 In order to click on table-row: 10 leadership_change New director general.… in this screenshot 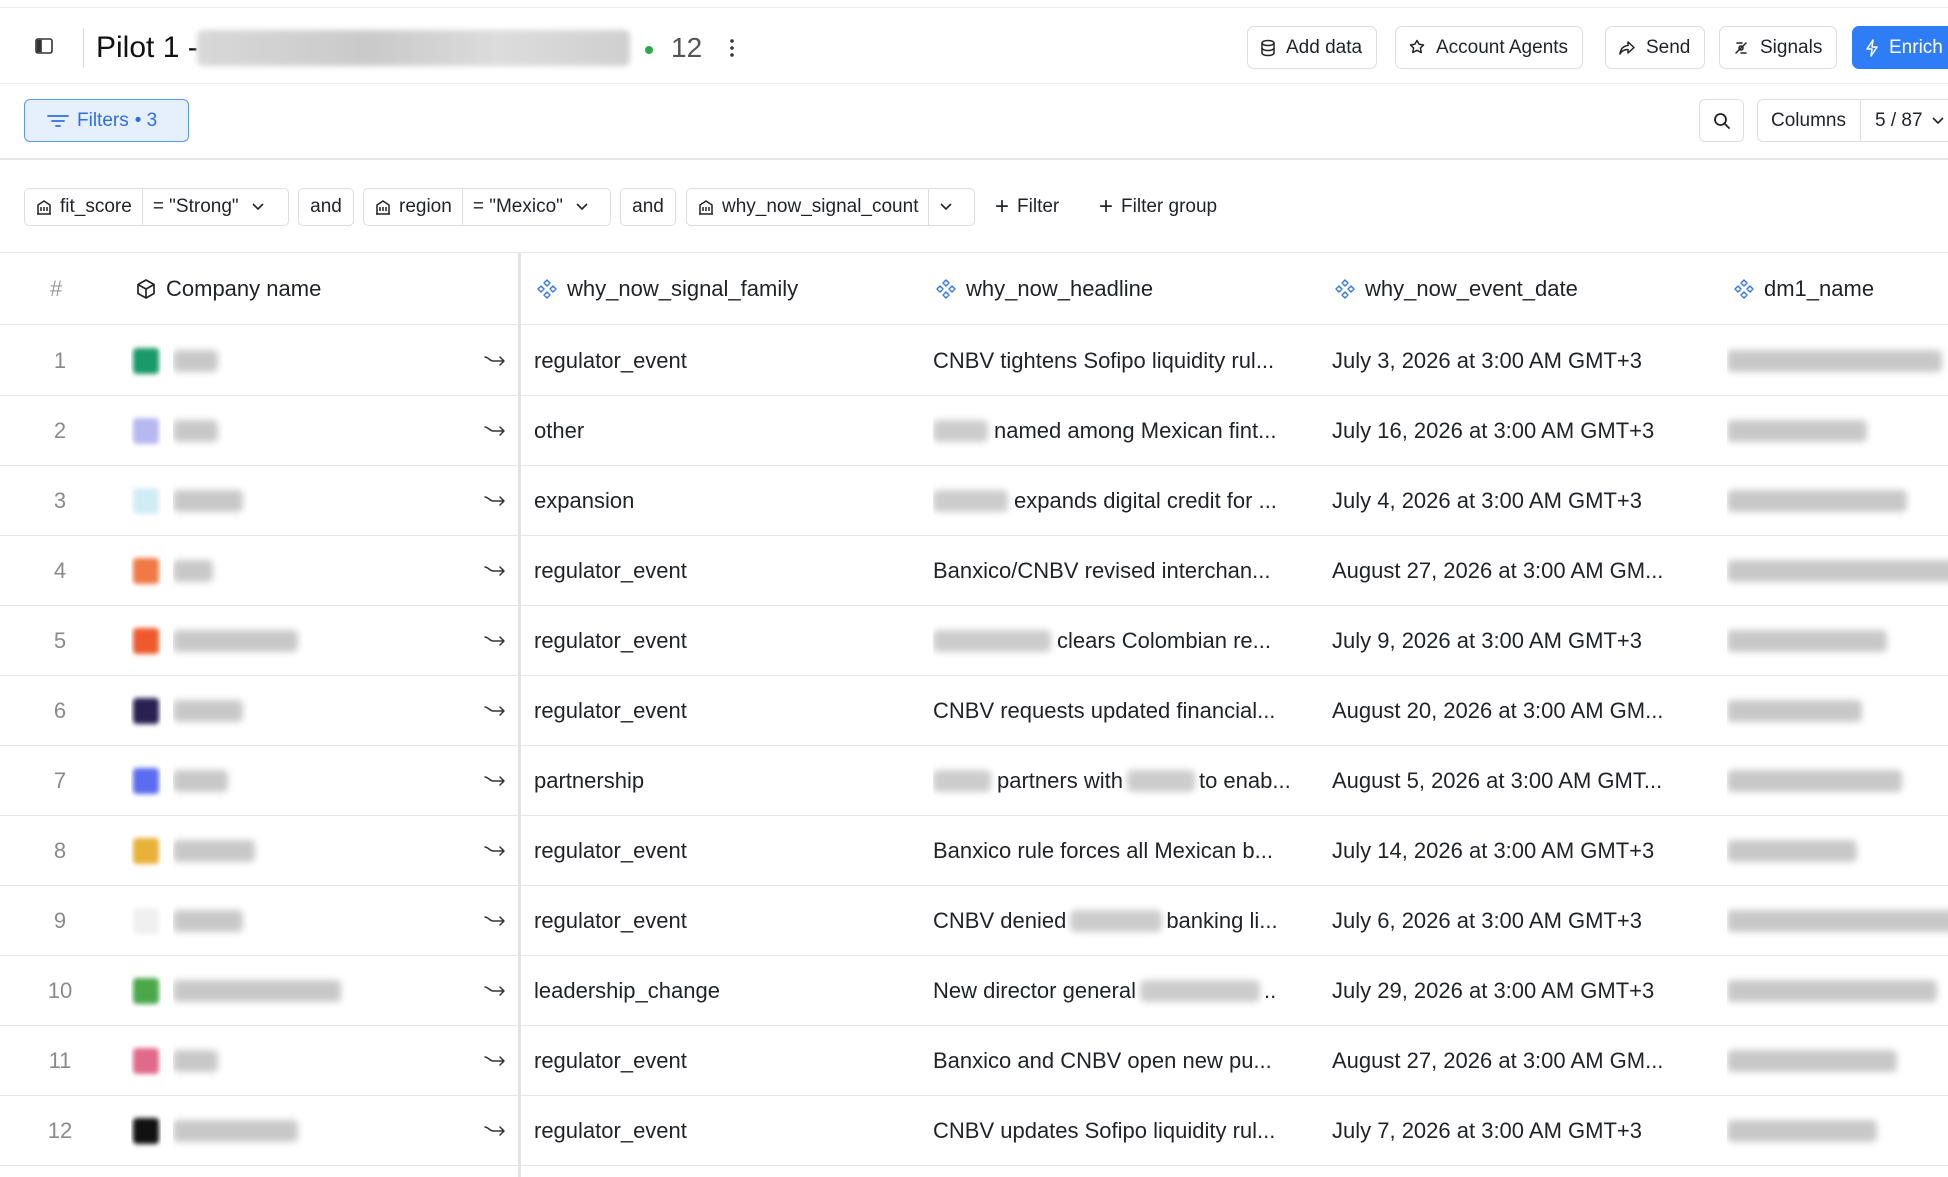, I will do `click(974, 991)`.